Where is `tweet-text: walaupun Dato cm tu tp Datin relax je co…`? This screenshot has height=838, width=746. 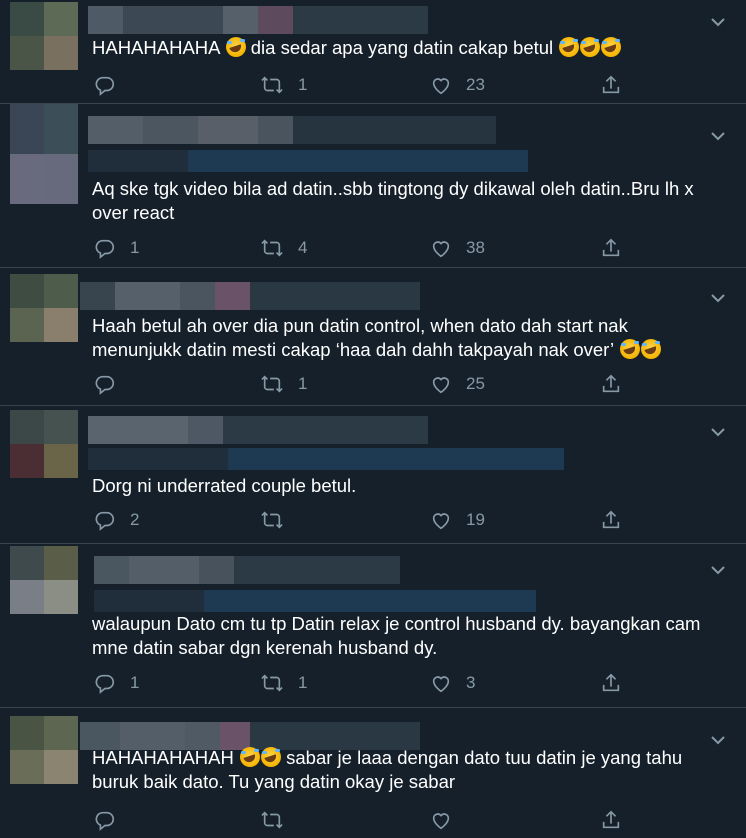 tweet-text: walaupun Dato cm tu tp Datin relax je co… is located at coordinates (399, 635).